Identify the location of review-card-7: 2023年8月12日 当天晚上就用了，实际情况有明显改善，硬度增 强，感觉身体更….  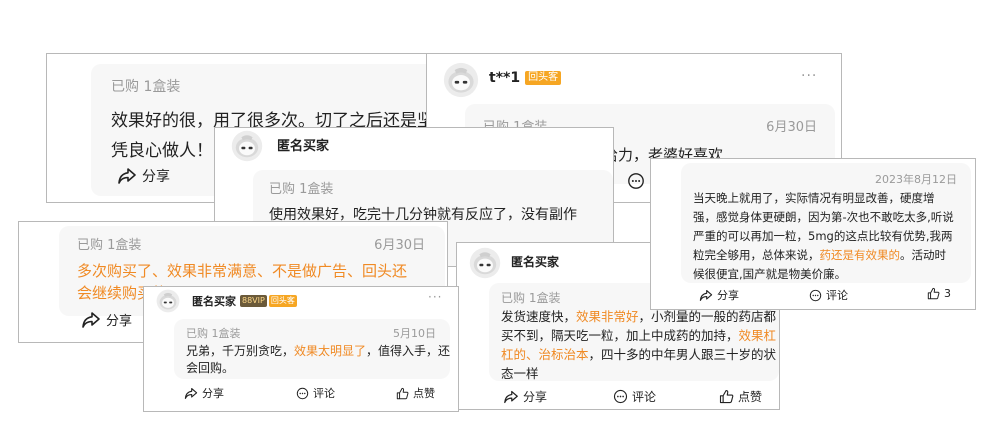
(813, 234).